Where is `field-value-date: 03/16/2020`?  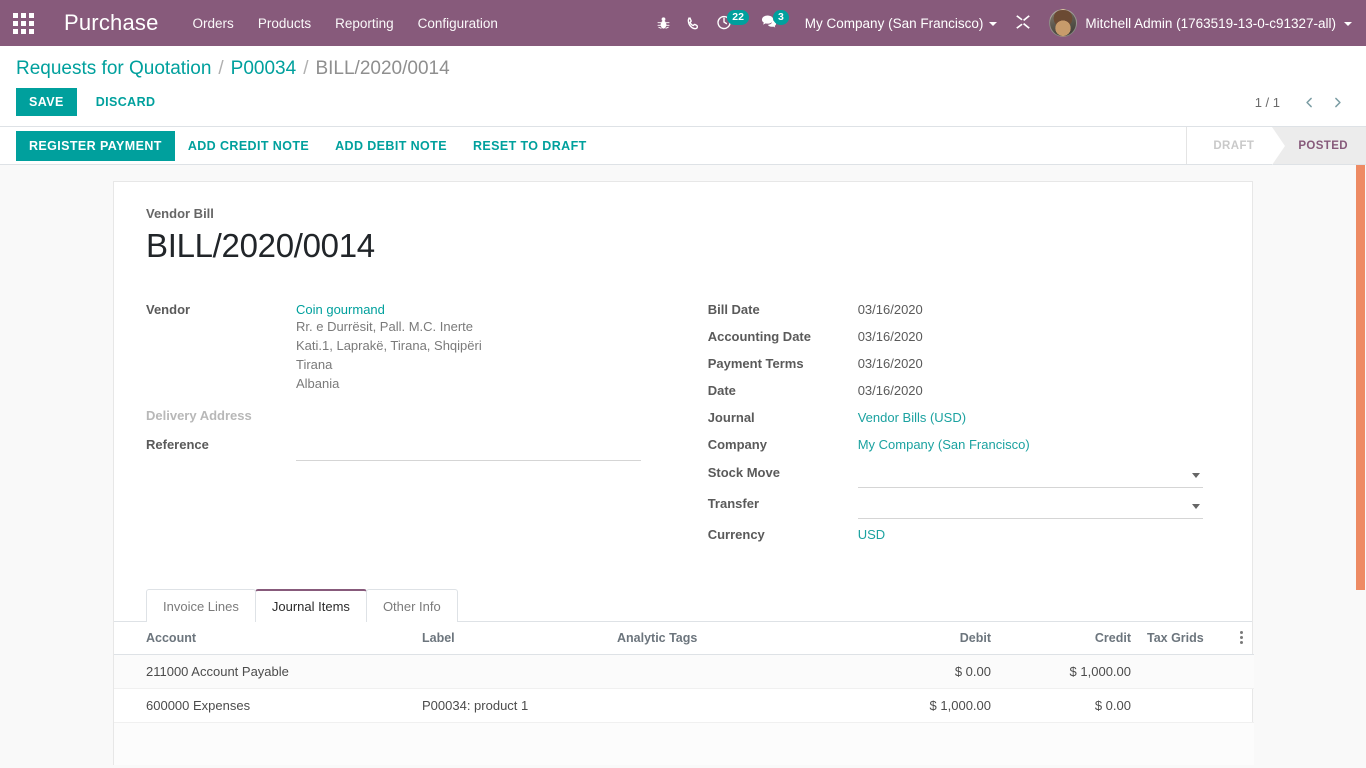
field-value-date: 03/16/2020 is located at coordinates (1039, 389).